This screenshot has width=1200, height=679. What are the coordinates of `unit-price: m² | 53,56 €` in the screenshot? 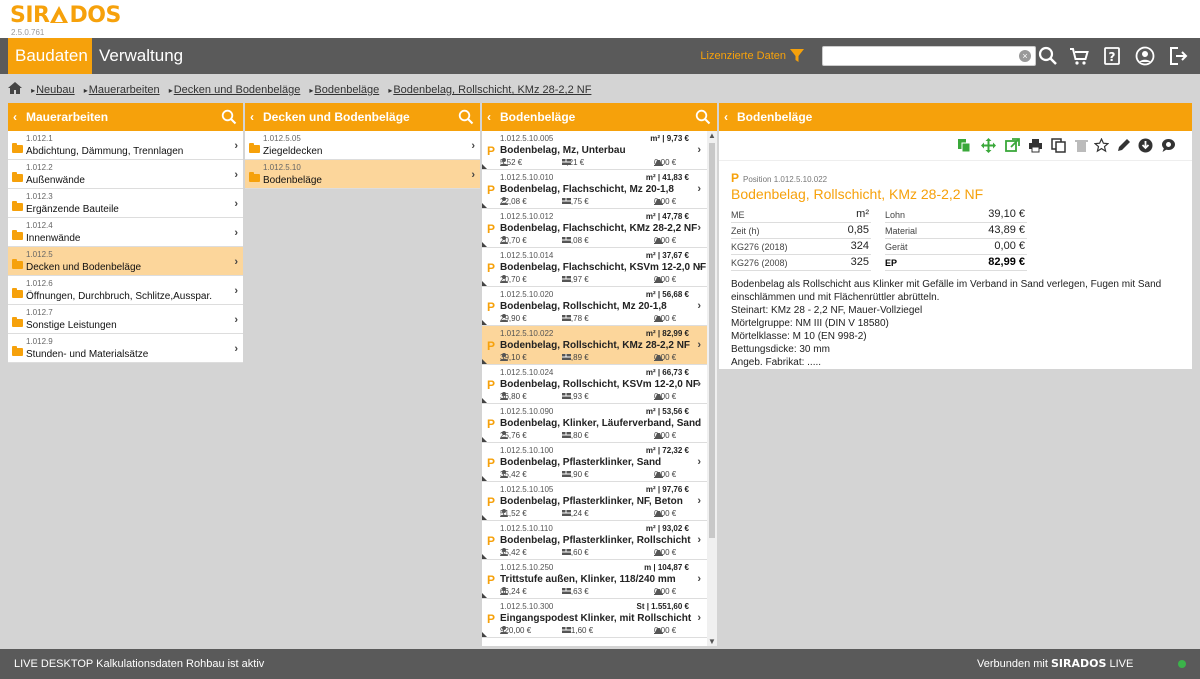 It's located at (667, 411).